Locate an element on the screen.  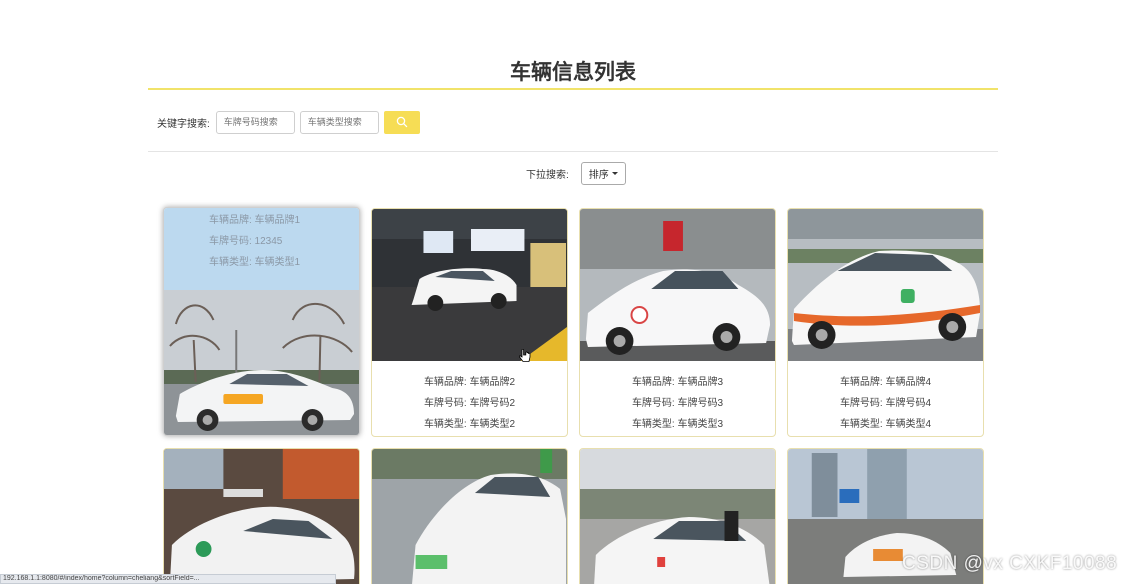
divider is located at coordinates (573, 151).